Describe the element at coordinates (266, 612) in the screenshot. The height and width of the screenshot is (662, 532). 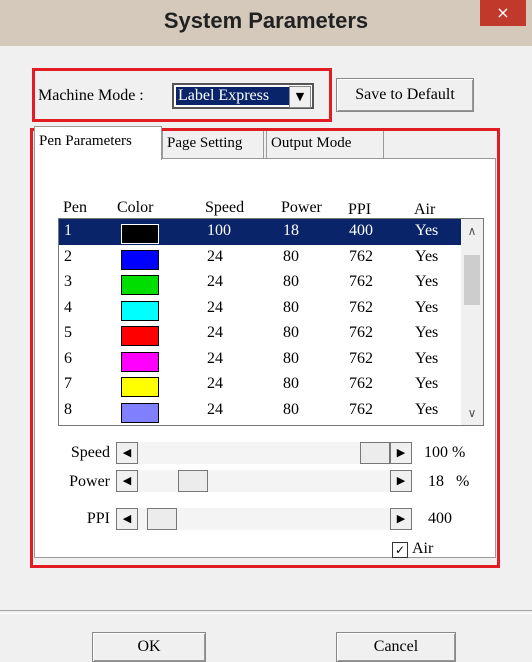
I see `separator-line` at that location.